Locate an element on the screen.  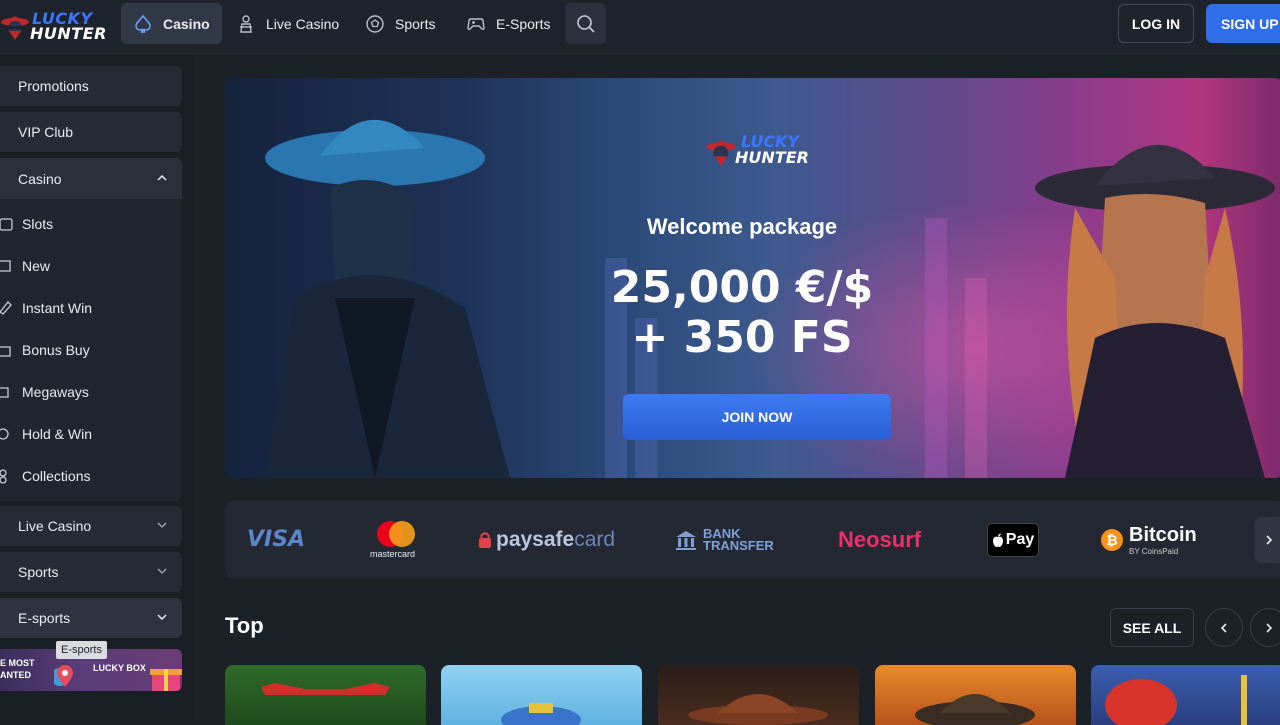
sidebar-item-label: Promotions is located at coordinates (53, 86).